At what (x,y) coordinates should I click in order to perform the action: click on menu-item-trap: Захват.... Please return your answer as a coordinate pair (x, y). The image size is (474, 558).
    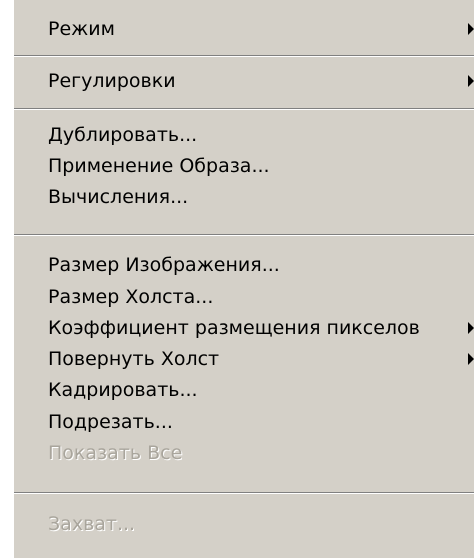
    Looking at the image, I should click on (244, 524).